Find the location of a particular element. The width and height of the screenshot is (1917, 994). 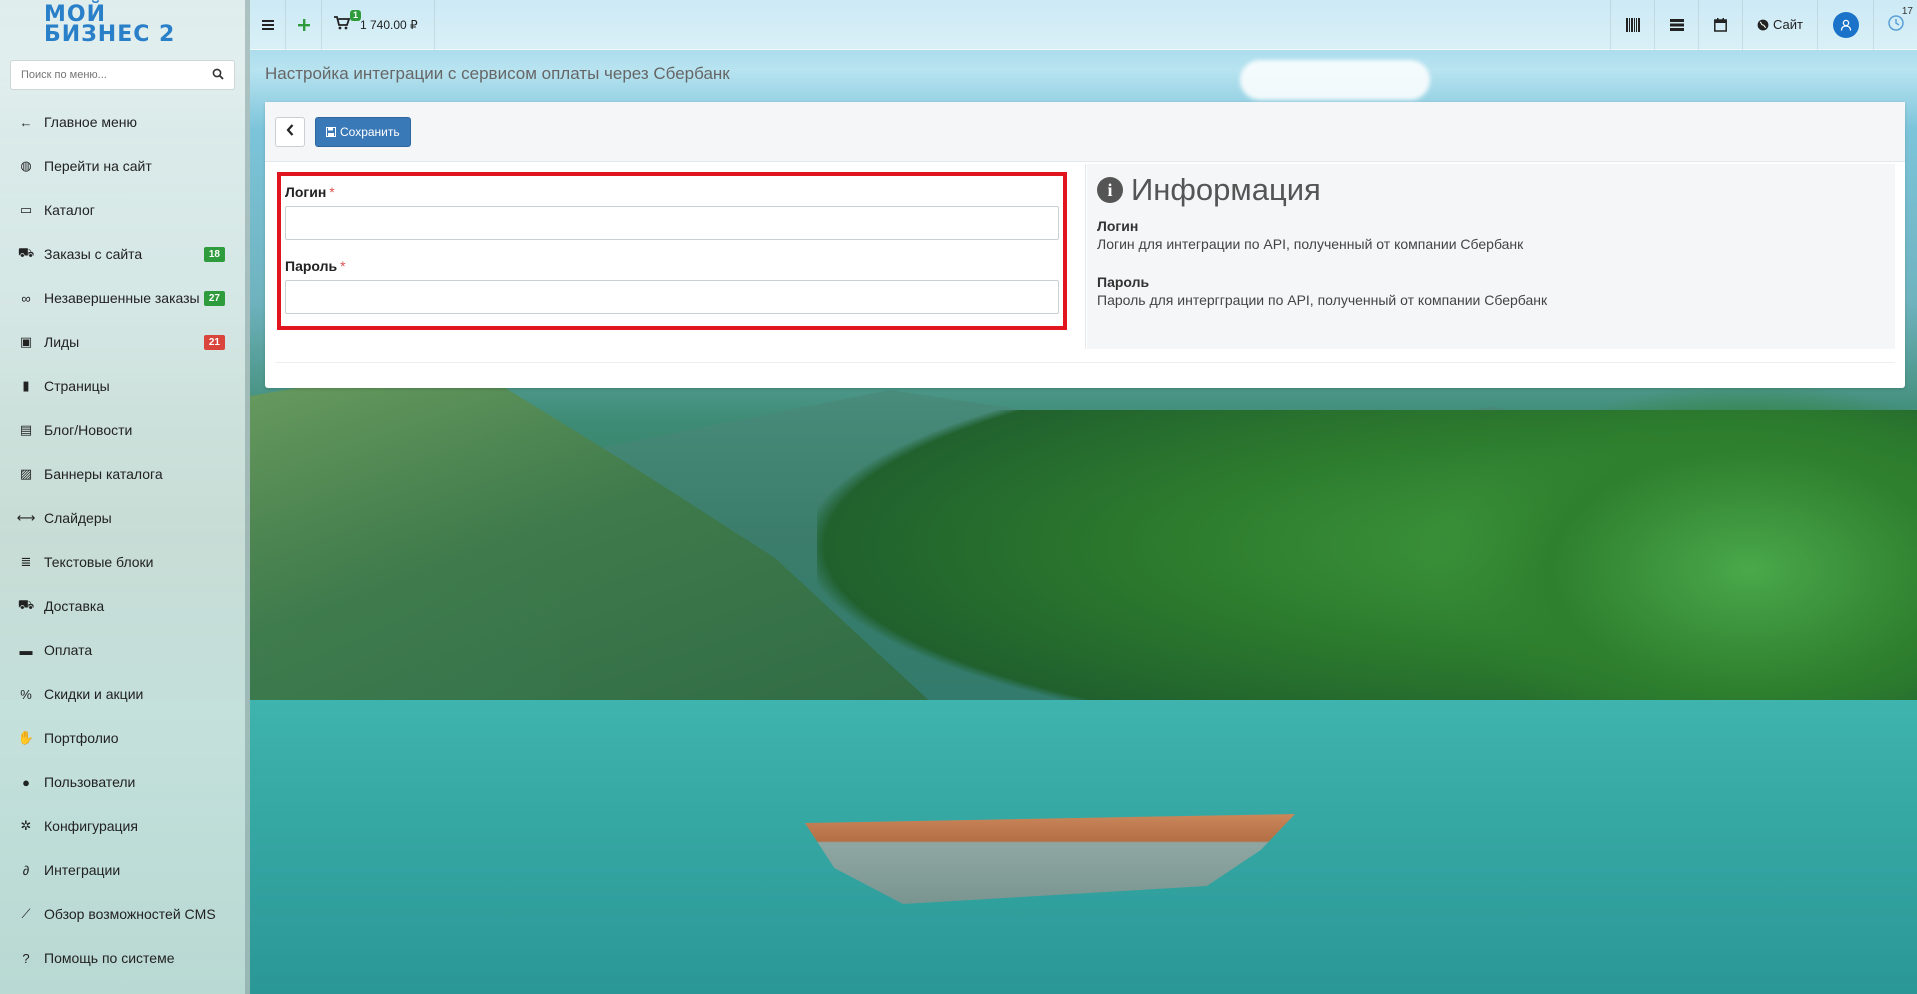

sidebar-item: ◍ Перейти на сайт is located at coordinates (122, 166).